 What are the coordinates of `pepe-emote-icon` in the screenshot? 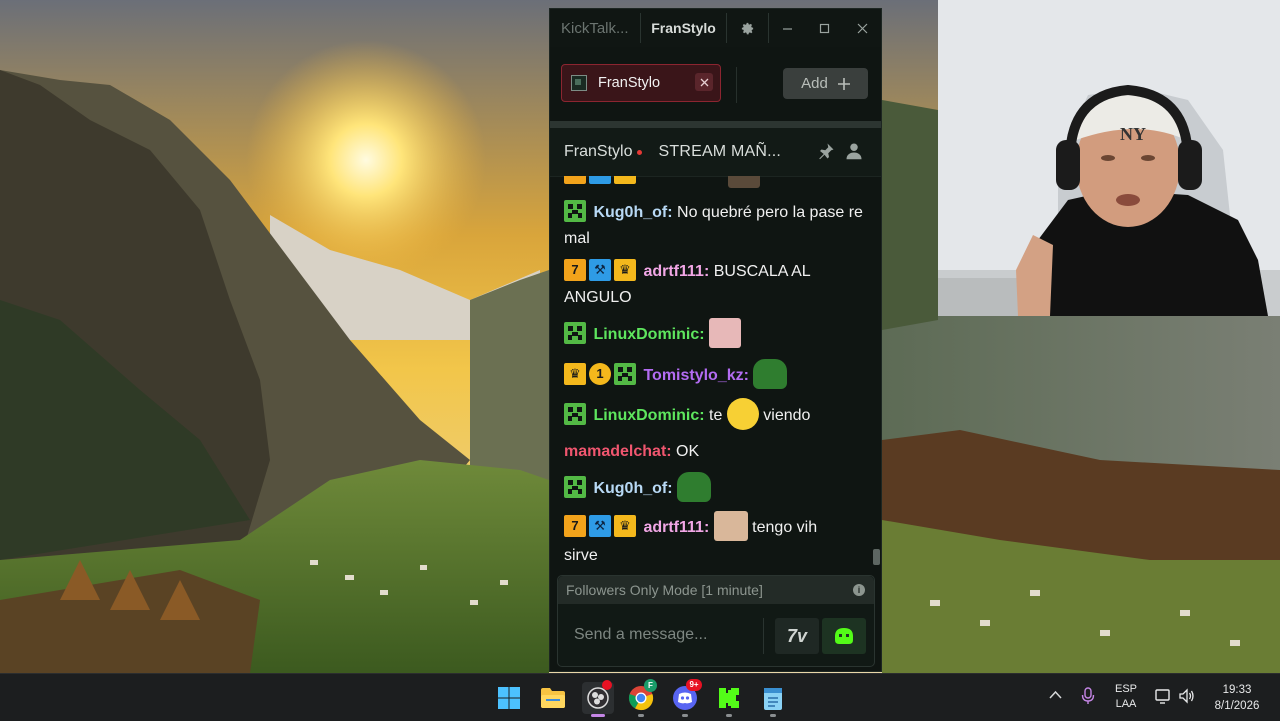 It's located at (694, 487).